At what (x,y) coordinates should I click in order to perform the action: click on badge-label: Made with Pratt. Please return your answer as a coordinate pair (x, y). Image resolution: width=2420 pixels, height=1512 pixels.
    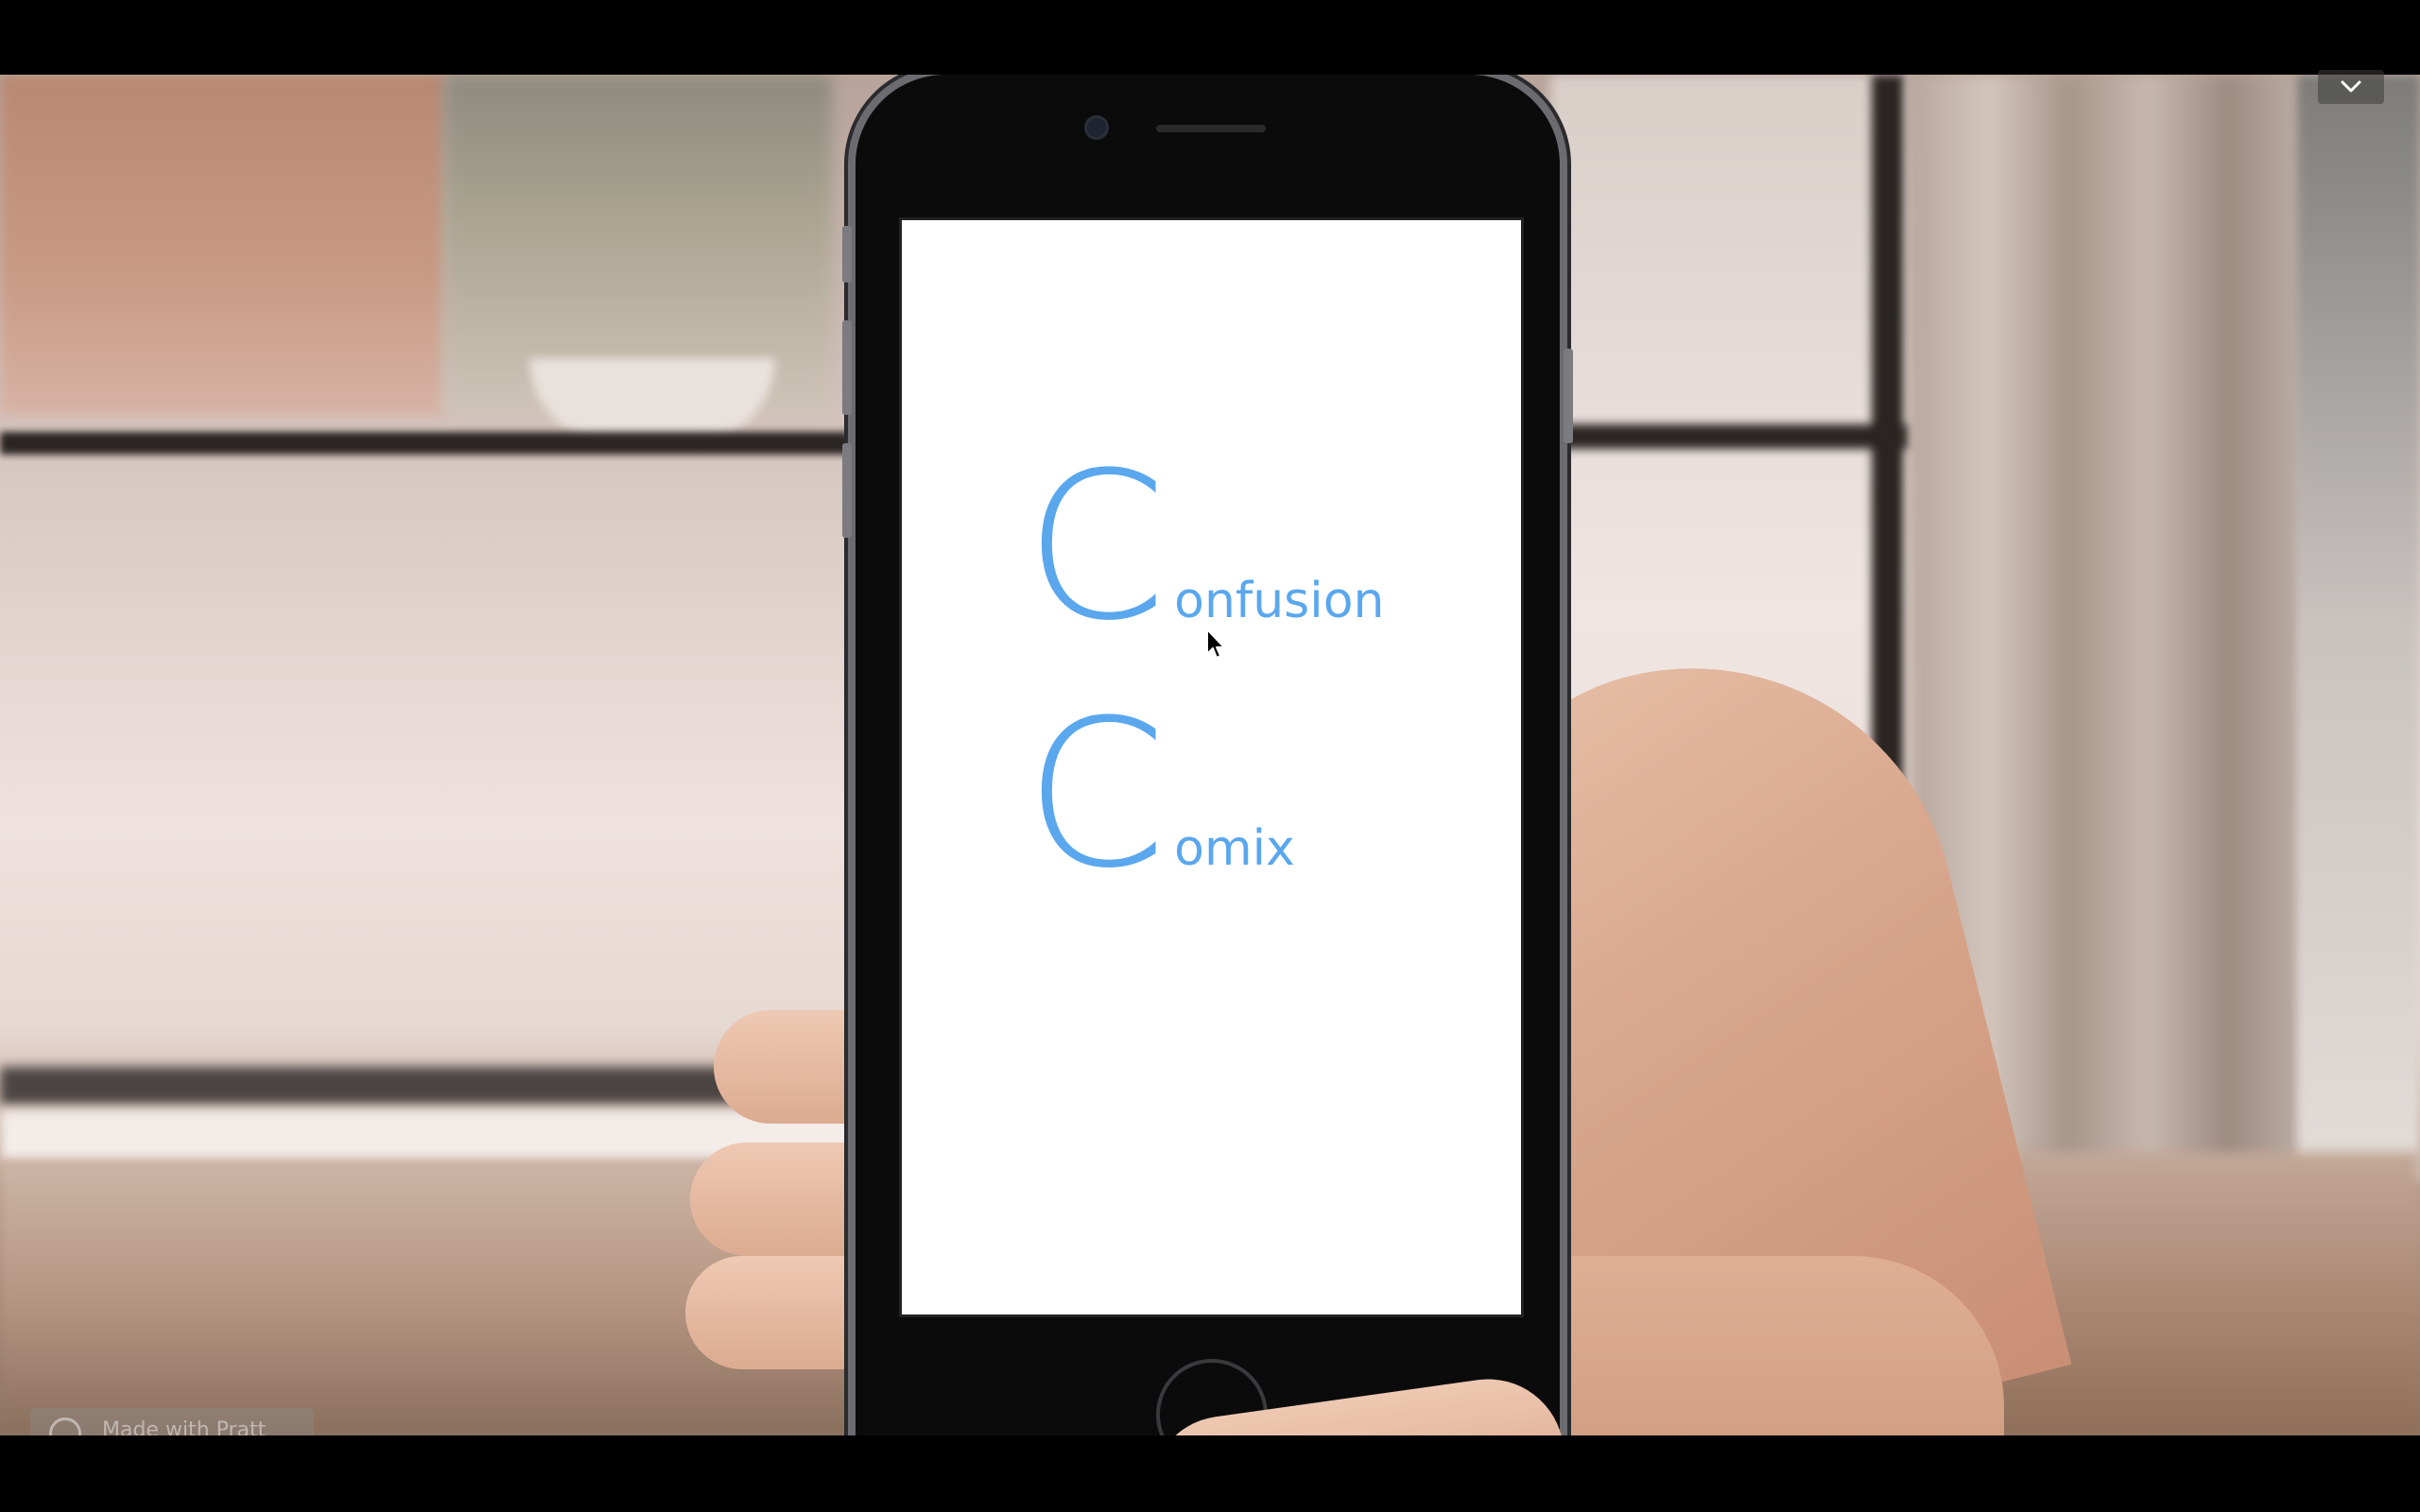
    Looking at the image, I should click on (185, 1427).